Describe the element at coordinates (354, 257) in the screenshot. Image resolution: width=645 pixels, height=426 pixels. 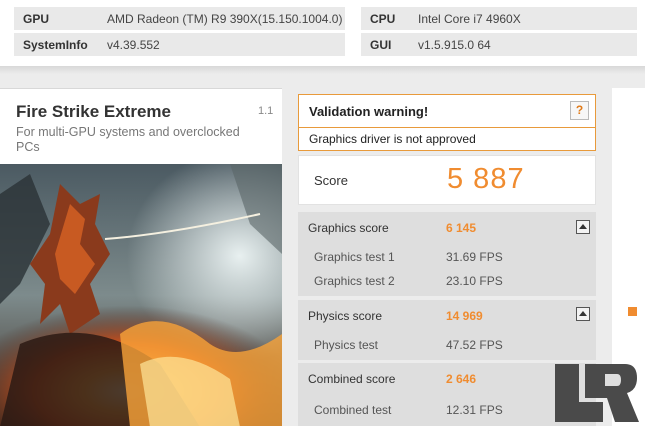
I see `graphics-test-1-label: Graphics test 1` at that location.